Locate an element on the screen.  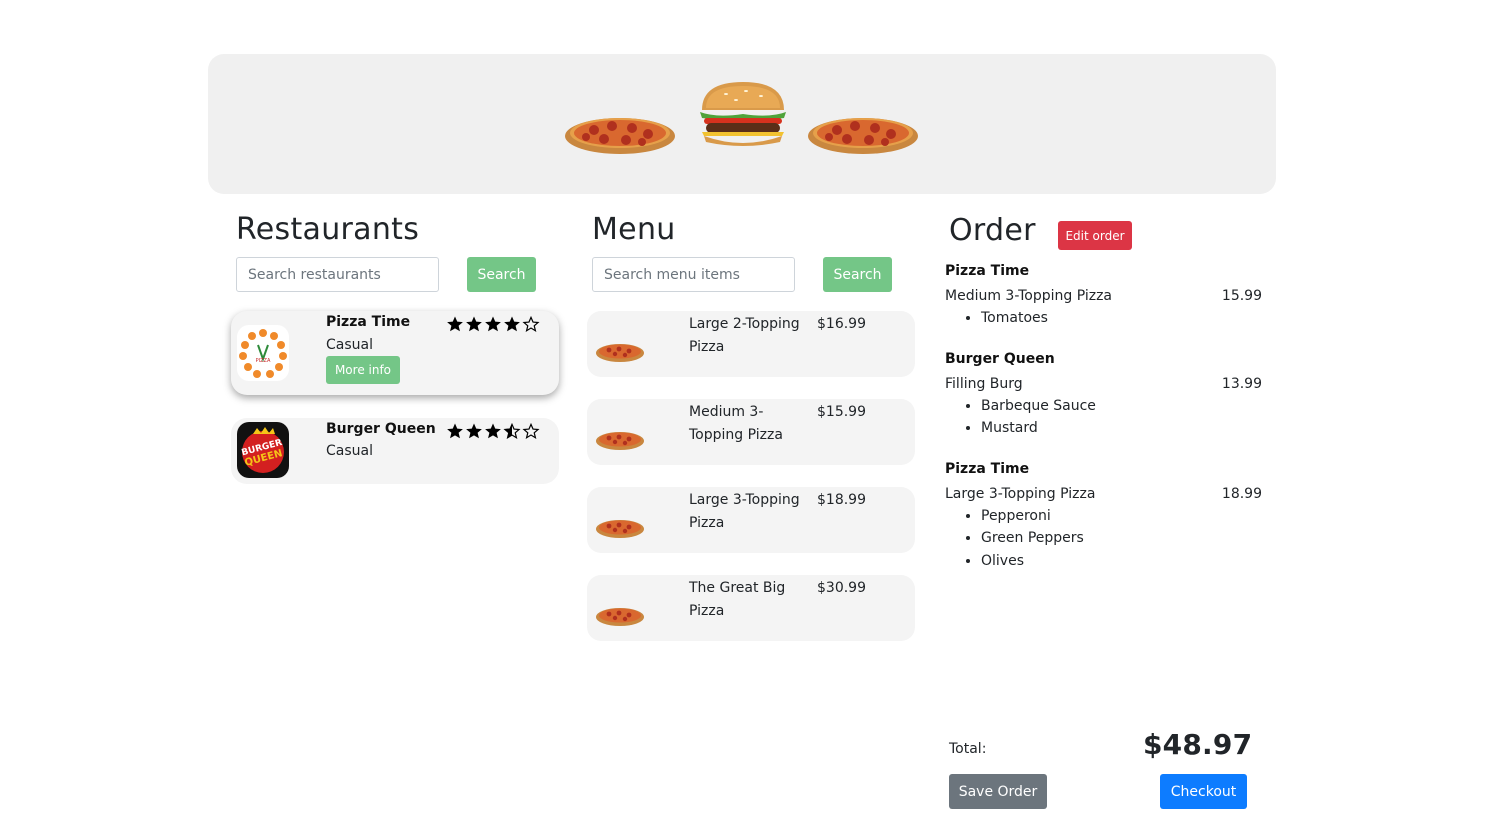
order-item: Medium 3-Topping Pizza 15.99 is located at coordinates (1105, 296).